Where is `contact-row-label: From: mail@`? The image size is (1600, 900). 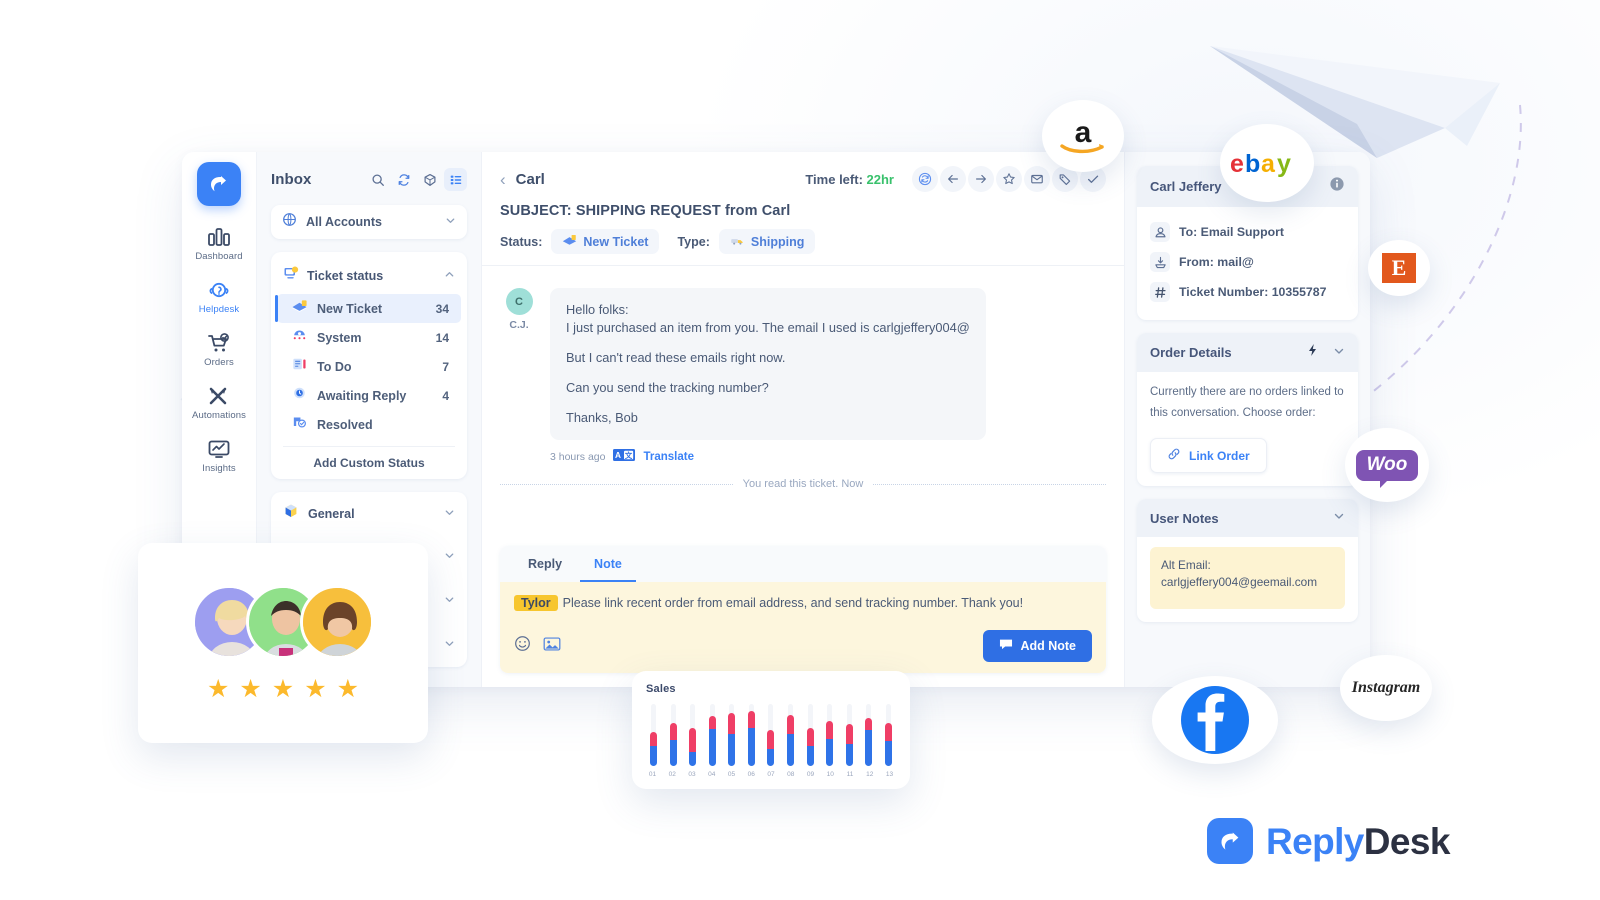 contact-row-label: From: mail@ is located at coordinates (1216, 262).